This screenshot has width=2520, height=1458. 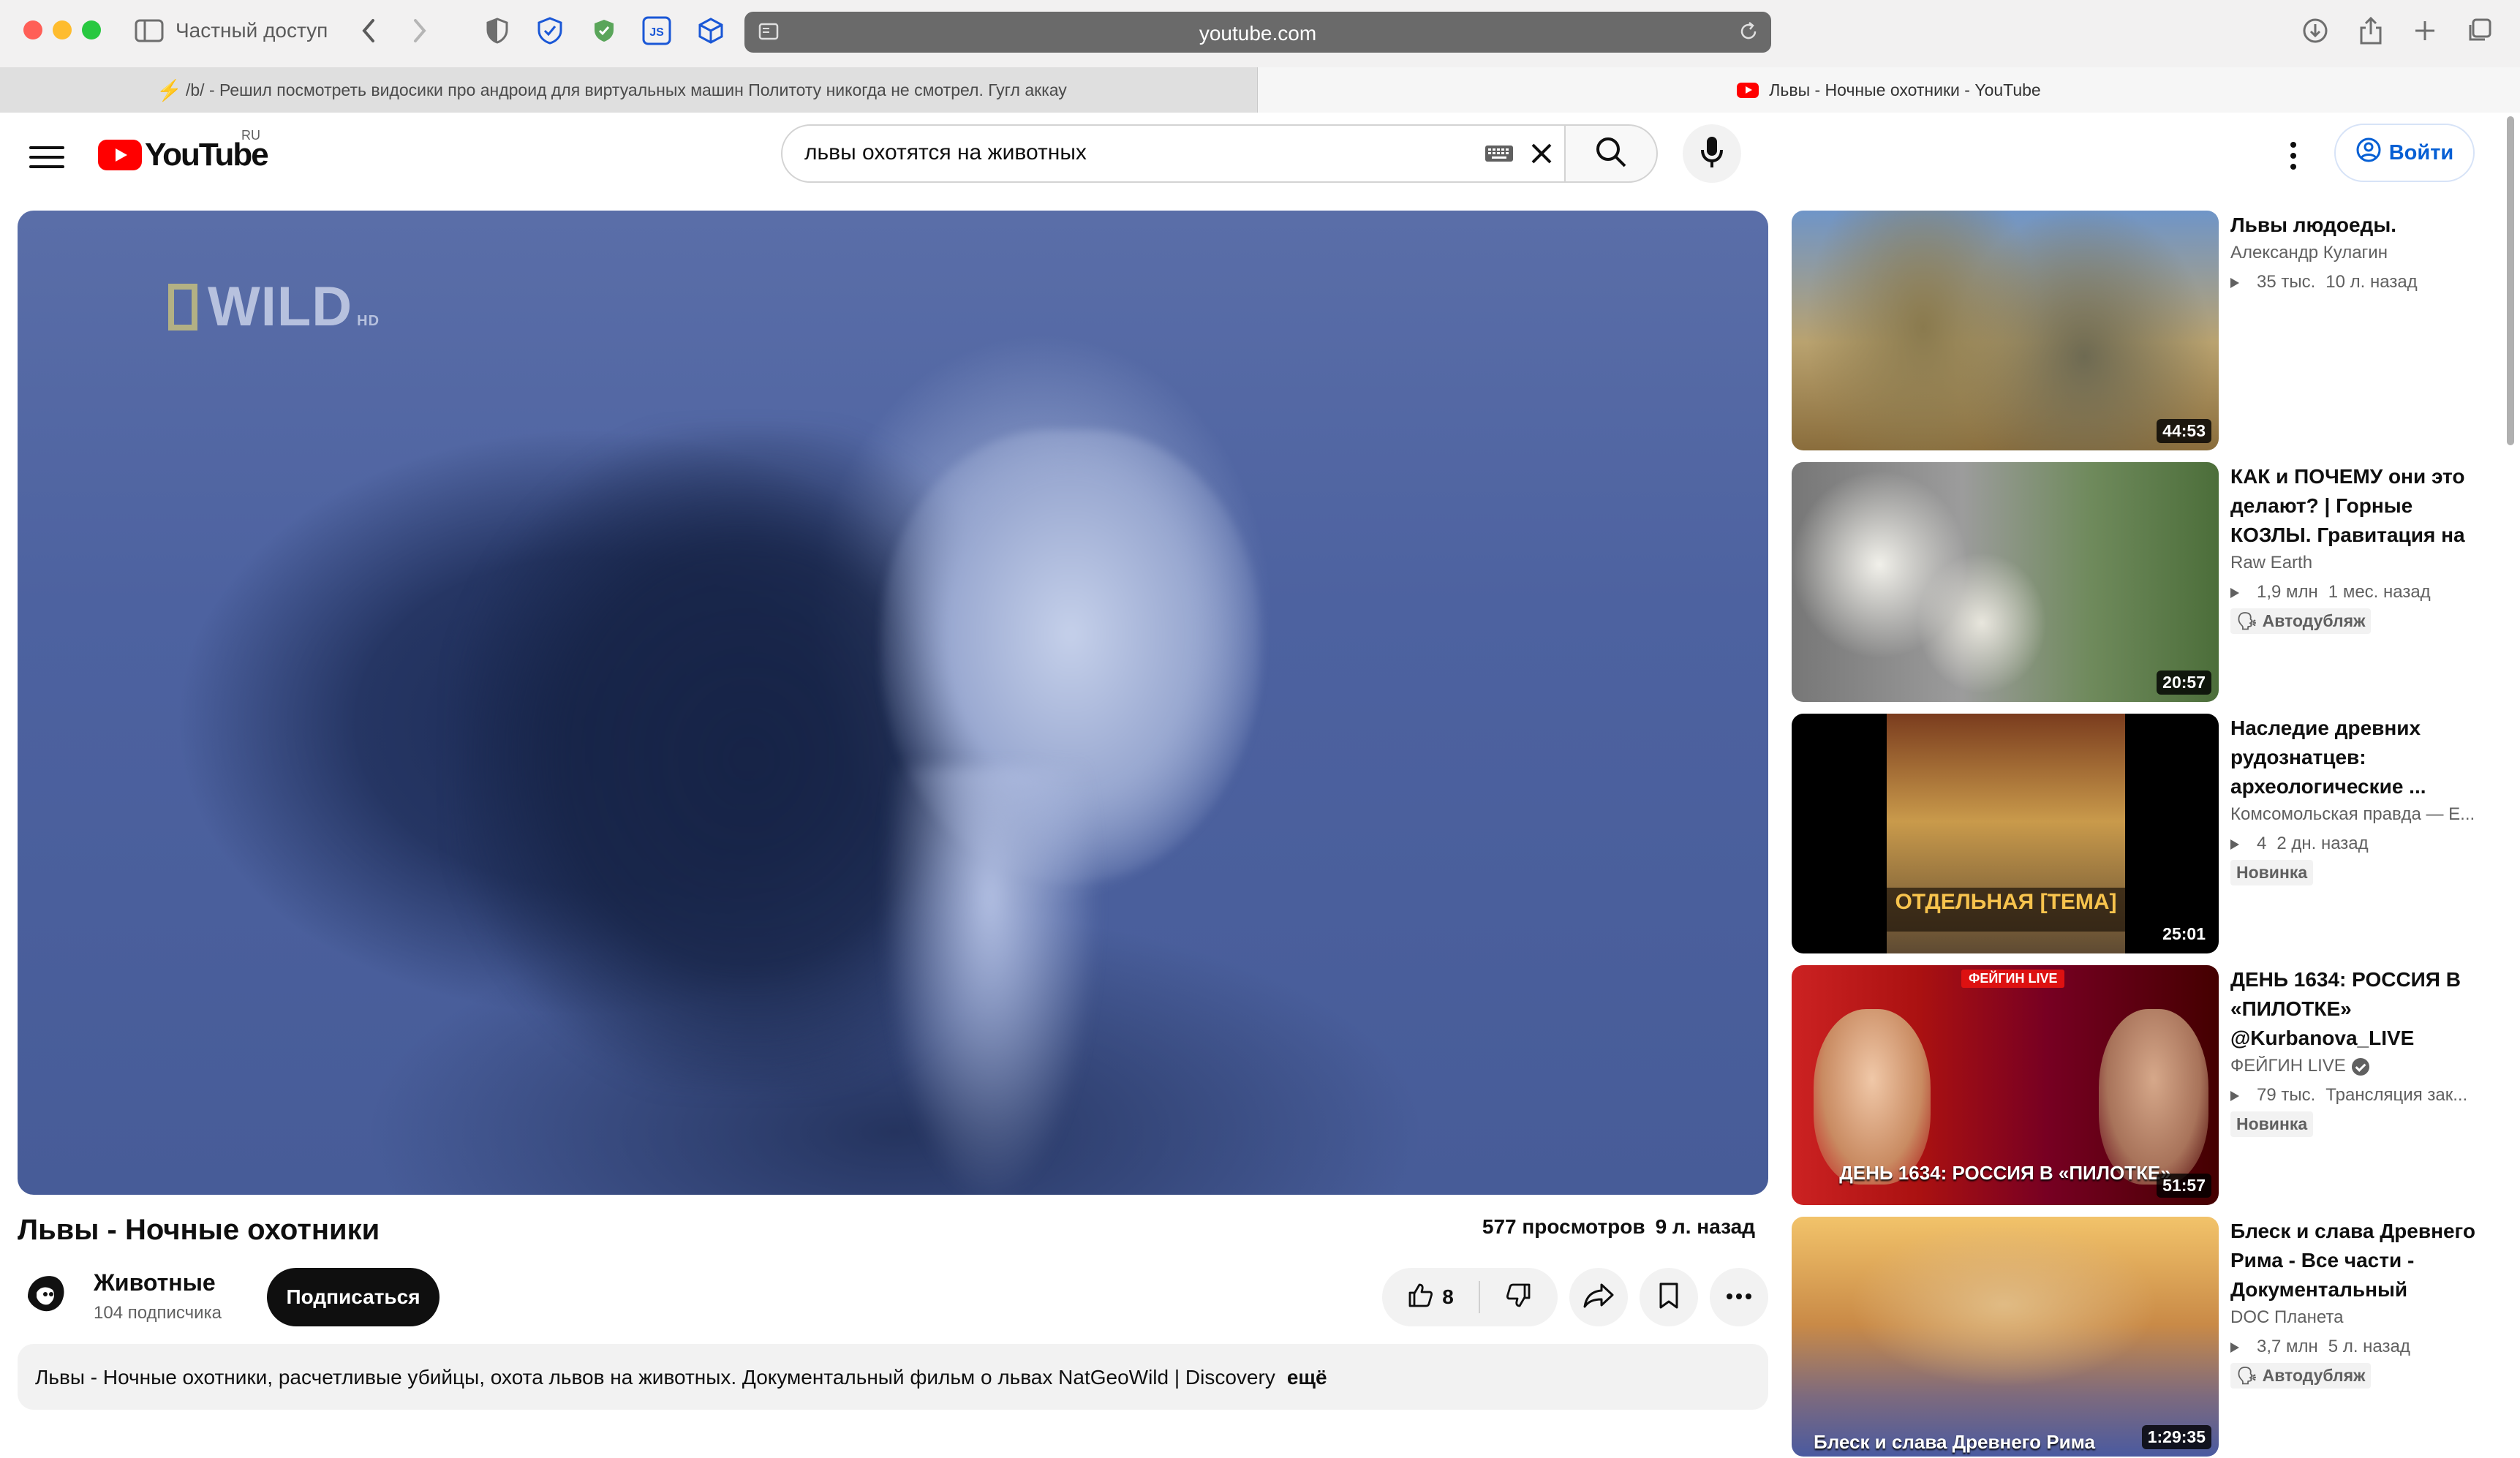 What do you see at coordinates (2005, 331) in the screenshot?
I see `video-thumbnail: 44:53` at bounding box center [2005, 331].